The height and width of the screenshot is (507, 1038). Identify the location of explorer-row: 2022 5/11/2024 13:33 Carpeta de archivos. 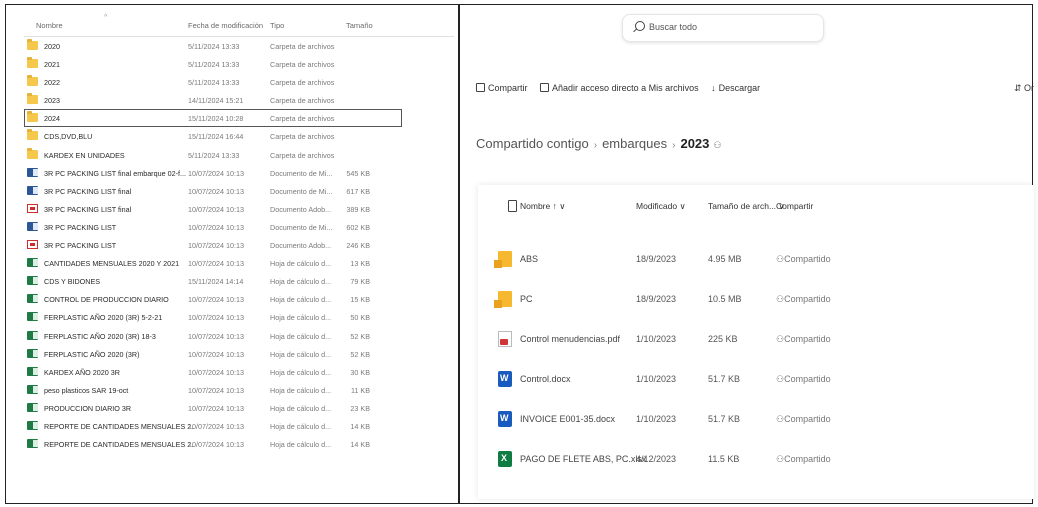
(239, 82).